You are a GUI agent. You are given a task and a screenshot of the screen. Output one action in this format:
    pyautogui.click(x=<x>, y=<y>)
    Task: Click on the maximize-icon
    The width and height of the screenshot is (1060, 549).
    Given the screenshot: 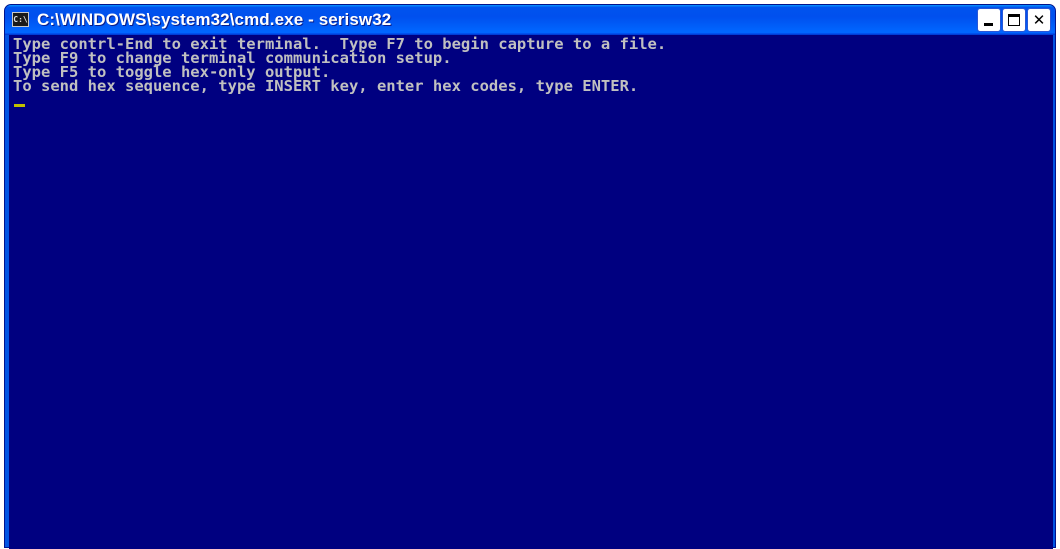 What is the action you would take?
    pyautogui.click(x=1014, y=20)
    